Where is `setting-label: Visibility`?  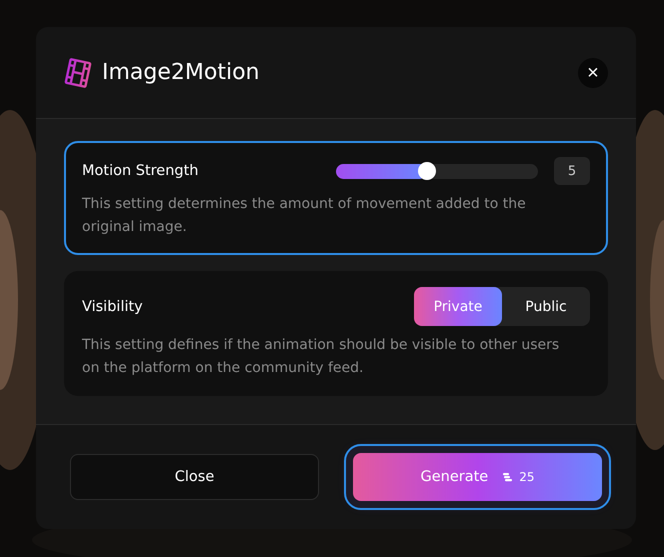 setting-label: Visibility is located at coordinates (112, 306).